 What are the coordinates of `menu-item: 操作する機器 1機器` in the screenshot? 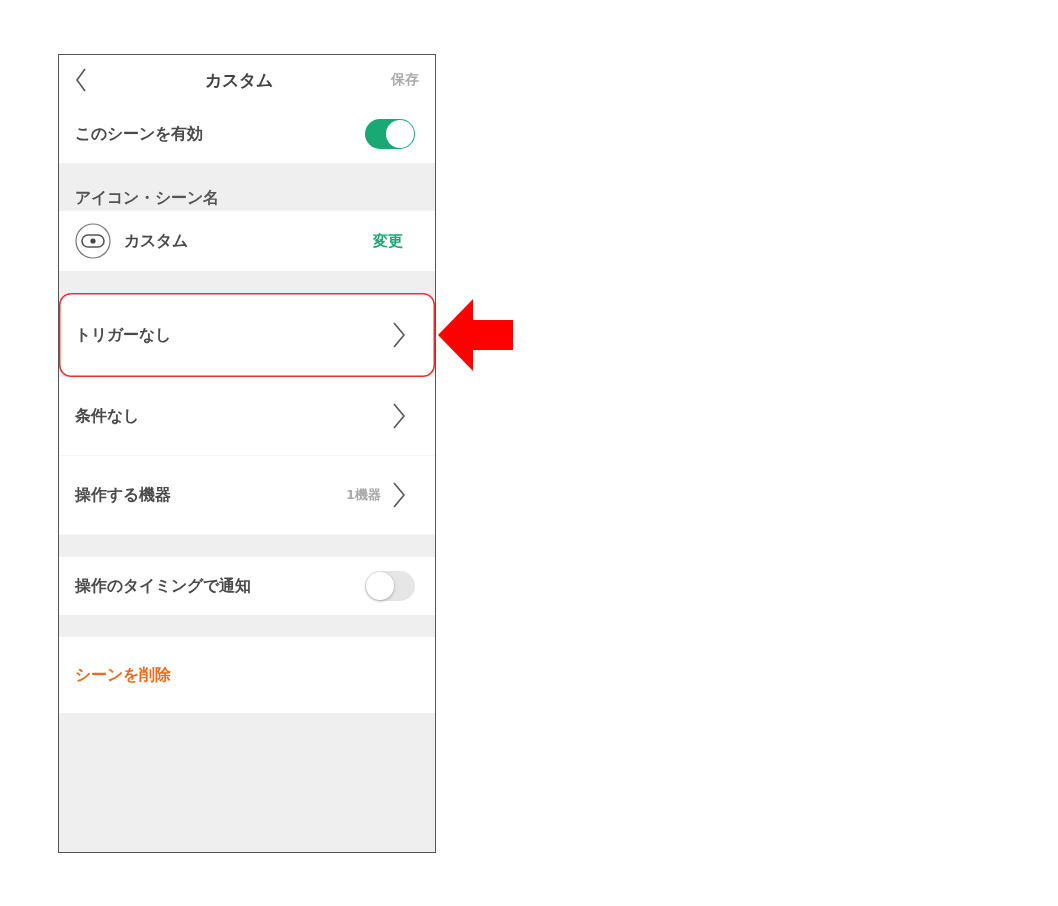 It's located at (247, 495).